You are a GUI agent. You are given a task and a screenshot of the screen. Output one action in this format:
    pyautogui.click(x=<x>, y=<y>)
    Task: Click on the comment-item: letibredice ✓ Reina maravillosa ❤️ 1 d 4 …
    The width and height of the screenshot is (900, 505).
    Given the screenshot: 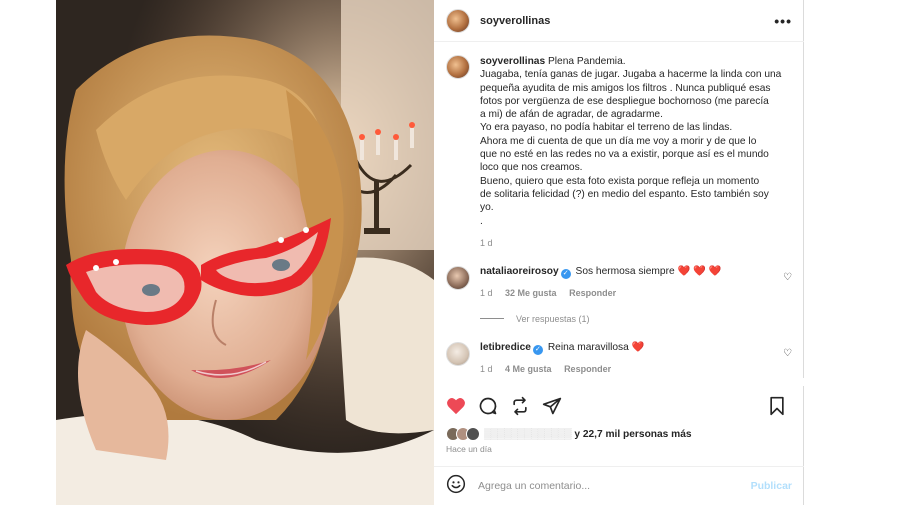 What is the action you would take?
    pyautogui.click(x=619, y=357)
    